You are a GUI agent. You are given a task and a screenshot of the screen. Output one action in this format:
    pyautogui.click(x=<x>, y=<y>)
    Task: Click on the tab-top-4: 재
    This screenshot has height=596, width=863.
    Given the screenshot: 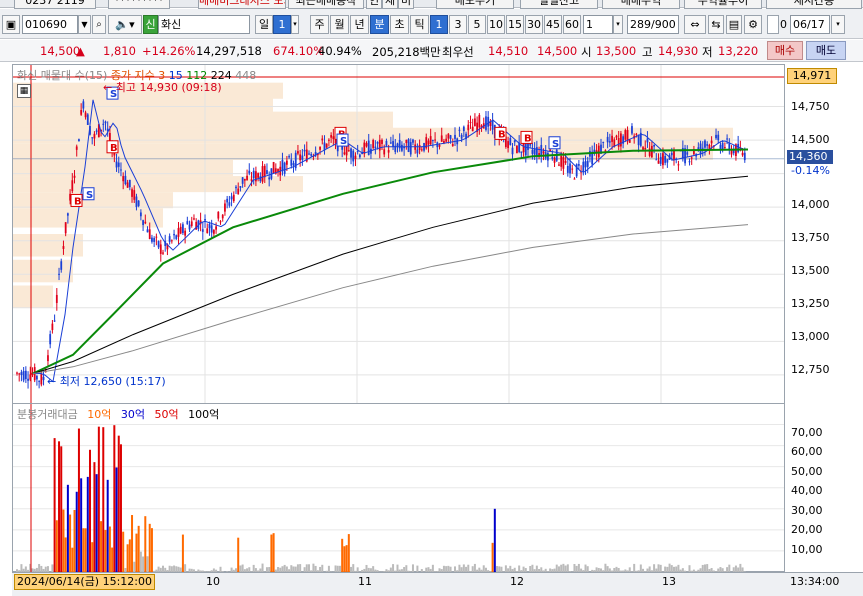 What is the action you would take?
    pyautogui.click(x=390, y=4)
    